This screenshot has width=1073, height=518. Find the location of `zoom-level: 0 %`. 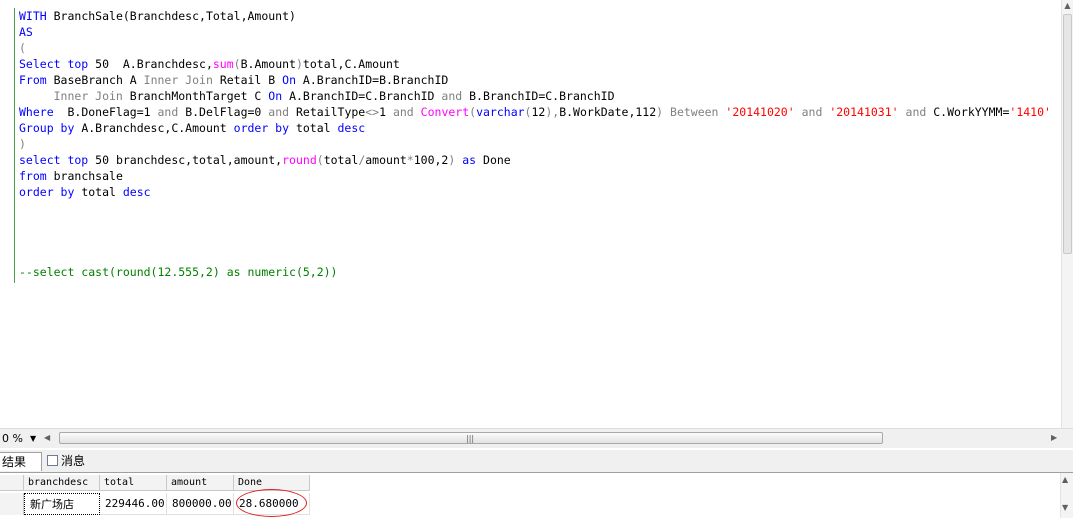

zoom-level: 0 % is located at coordinates (12, 438).